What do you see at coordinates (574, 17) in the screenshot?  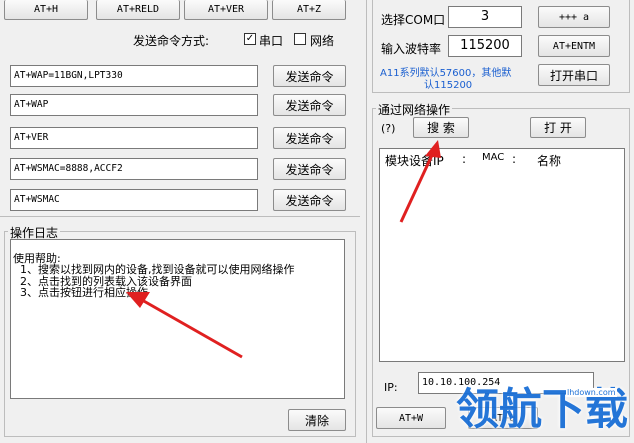 I see `plus-a-button: +++ a` at bounding box center [574, 17].